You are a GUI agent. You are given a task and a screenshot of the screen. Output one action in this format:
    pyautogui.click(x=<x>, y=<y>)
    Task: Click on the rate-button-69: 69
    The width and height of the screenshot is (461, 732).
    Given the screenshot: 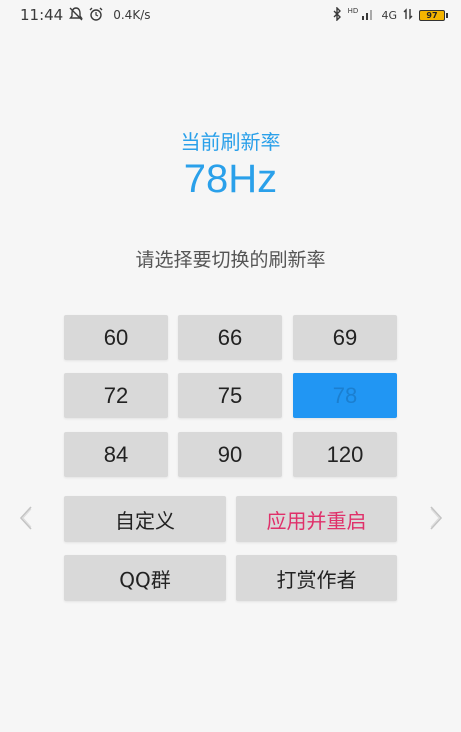 What is the action you would take?
    pyautogui.click(x=345, y=337)
    